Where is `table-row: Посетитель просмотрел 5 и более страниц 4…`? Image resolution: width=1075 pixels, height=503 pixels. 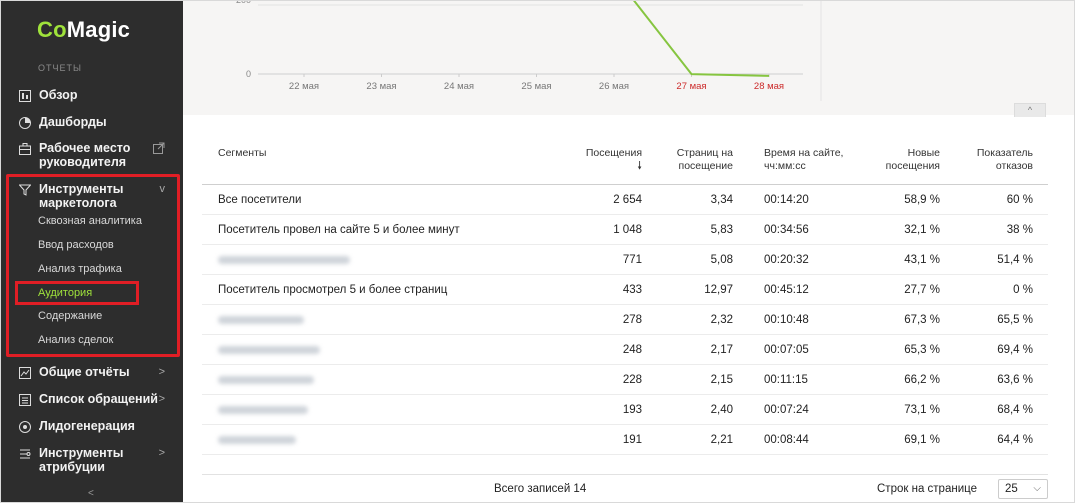 table-row: Посетитель просмотрел 5 и более страниц 4… is located at coordinates (625, 290).